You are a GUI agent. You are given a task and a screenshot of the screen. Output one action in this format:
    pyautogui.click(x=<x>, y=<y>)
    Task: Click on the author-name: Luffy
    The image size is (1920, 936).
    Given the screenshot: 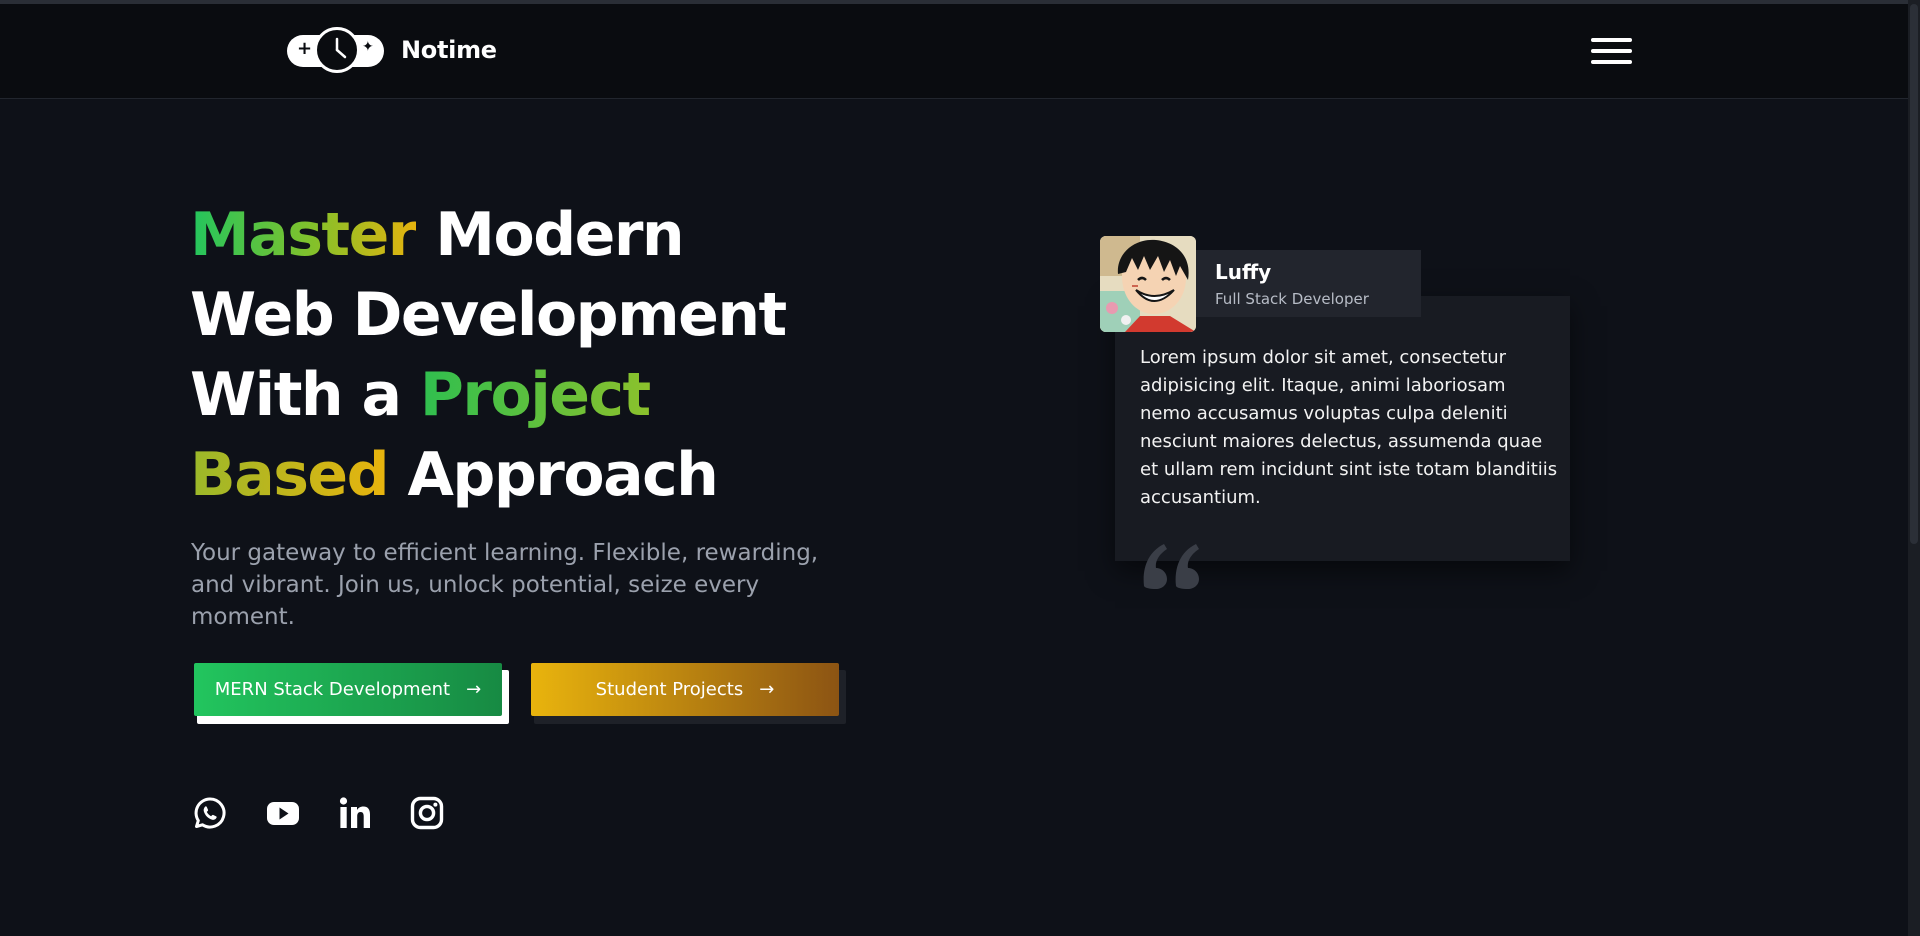 What is the action you would take?
    pyautogui.click(x=1243, y=272)
    